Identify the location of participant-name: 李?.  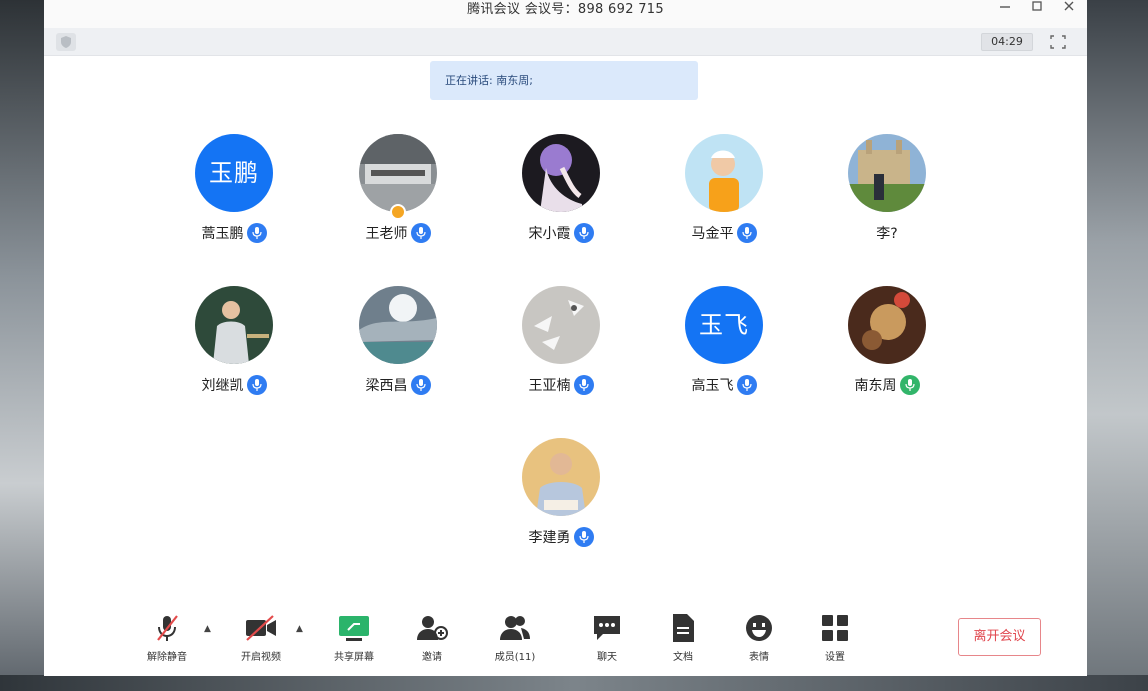
(887, 234).